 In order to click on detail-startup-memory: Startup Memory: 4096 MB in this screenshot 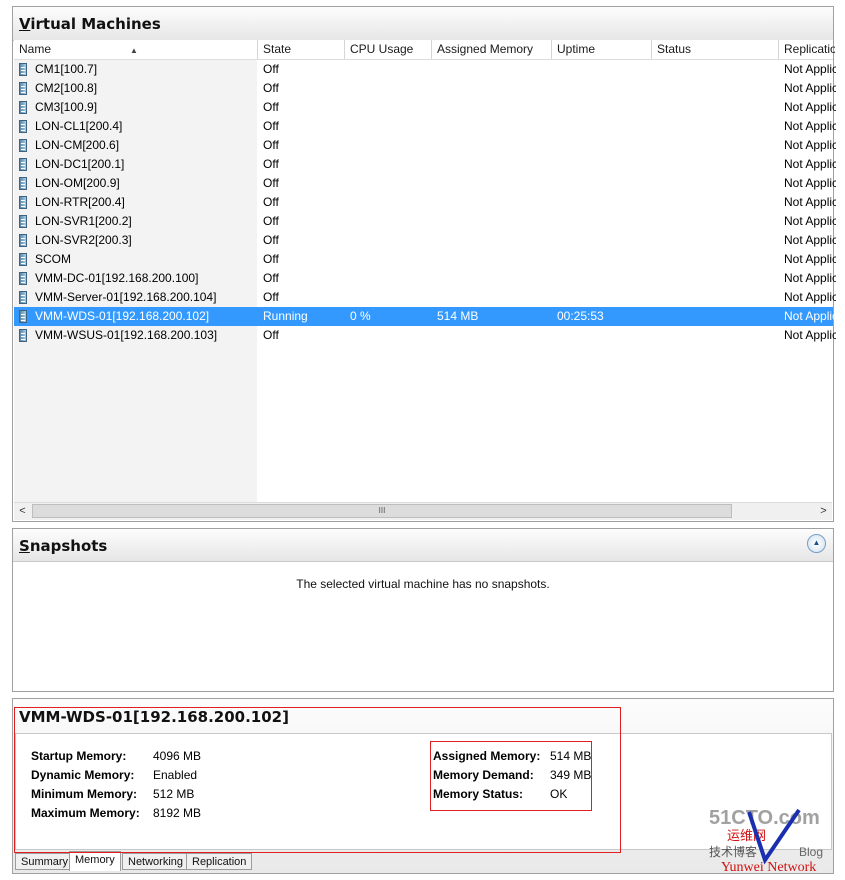, I will do `click(116, 756)`.